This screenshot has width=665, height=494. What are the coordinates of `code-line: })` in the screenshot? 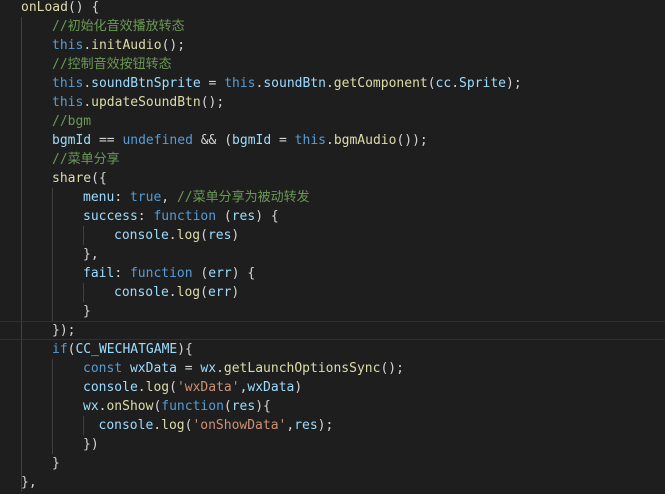 It's located at (49, 444).